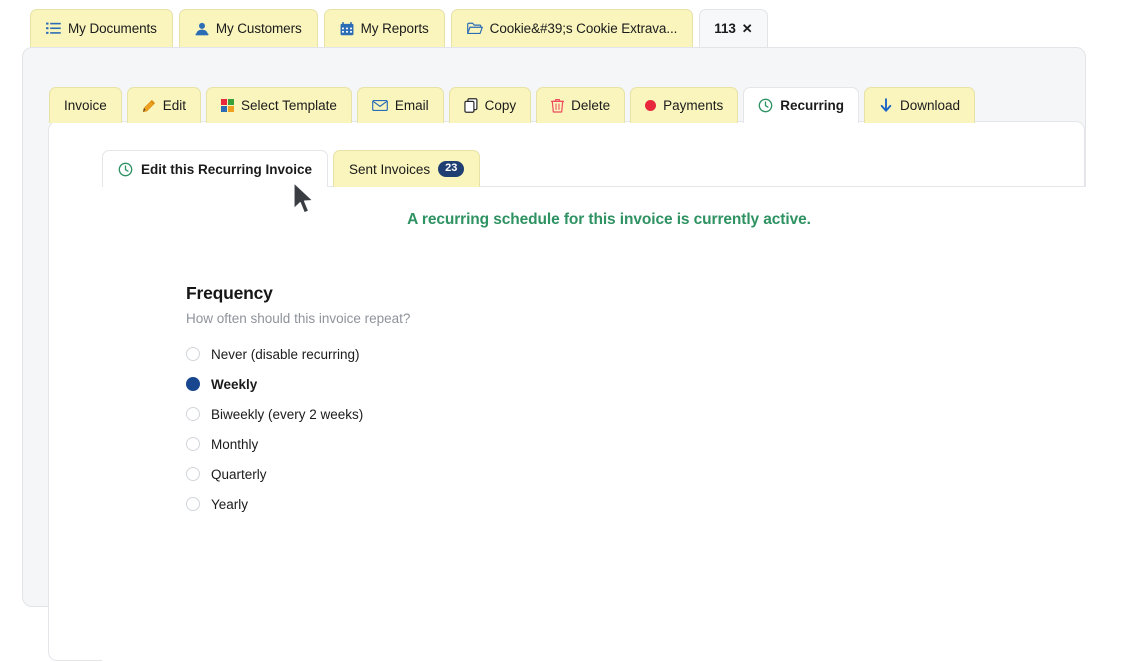 The height and width of the screenshot is (662, 1122). Describe the element at coordinates (235, 444) in the screenshot. I see `radio-label: Monthly` at that location.